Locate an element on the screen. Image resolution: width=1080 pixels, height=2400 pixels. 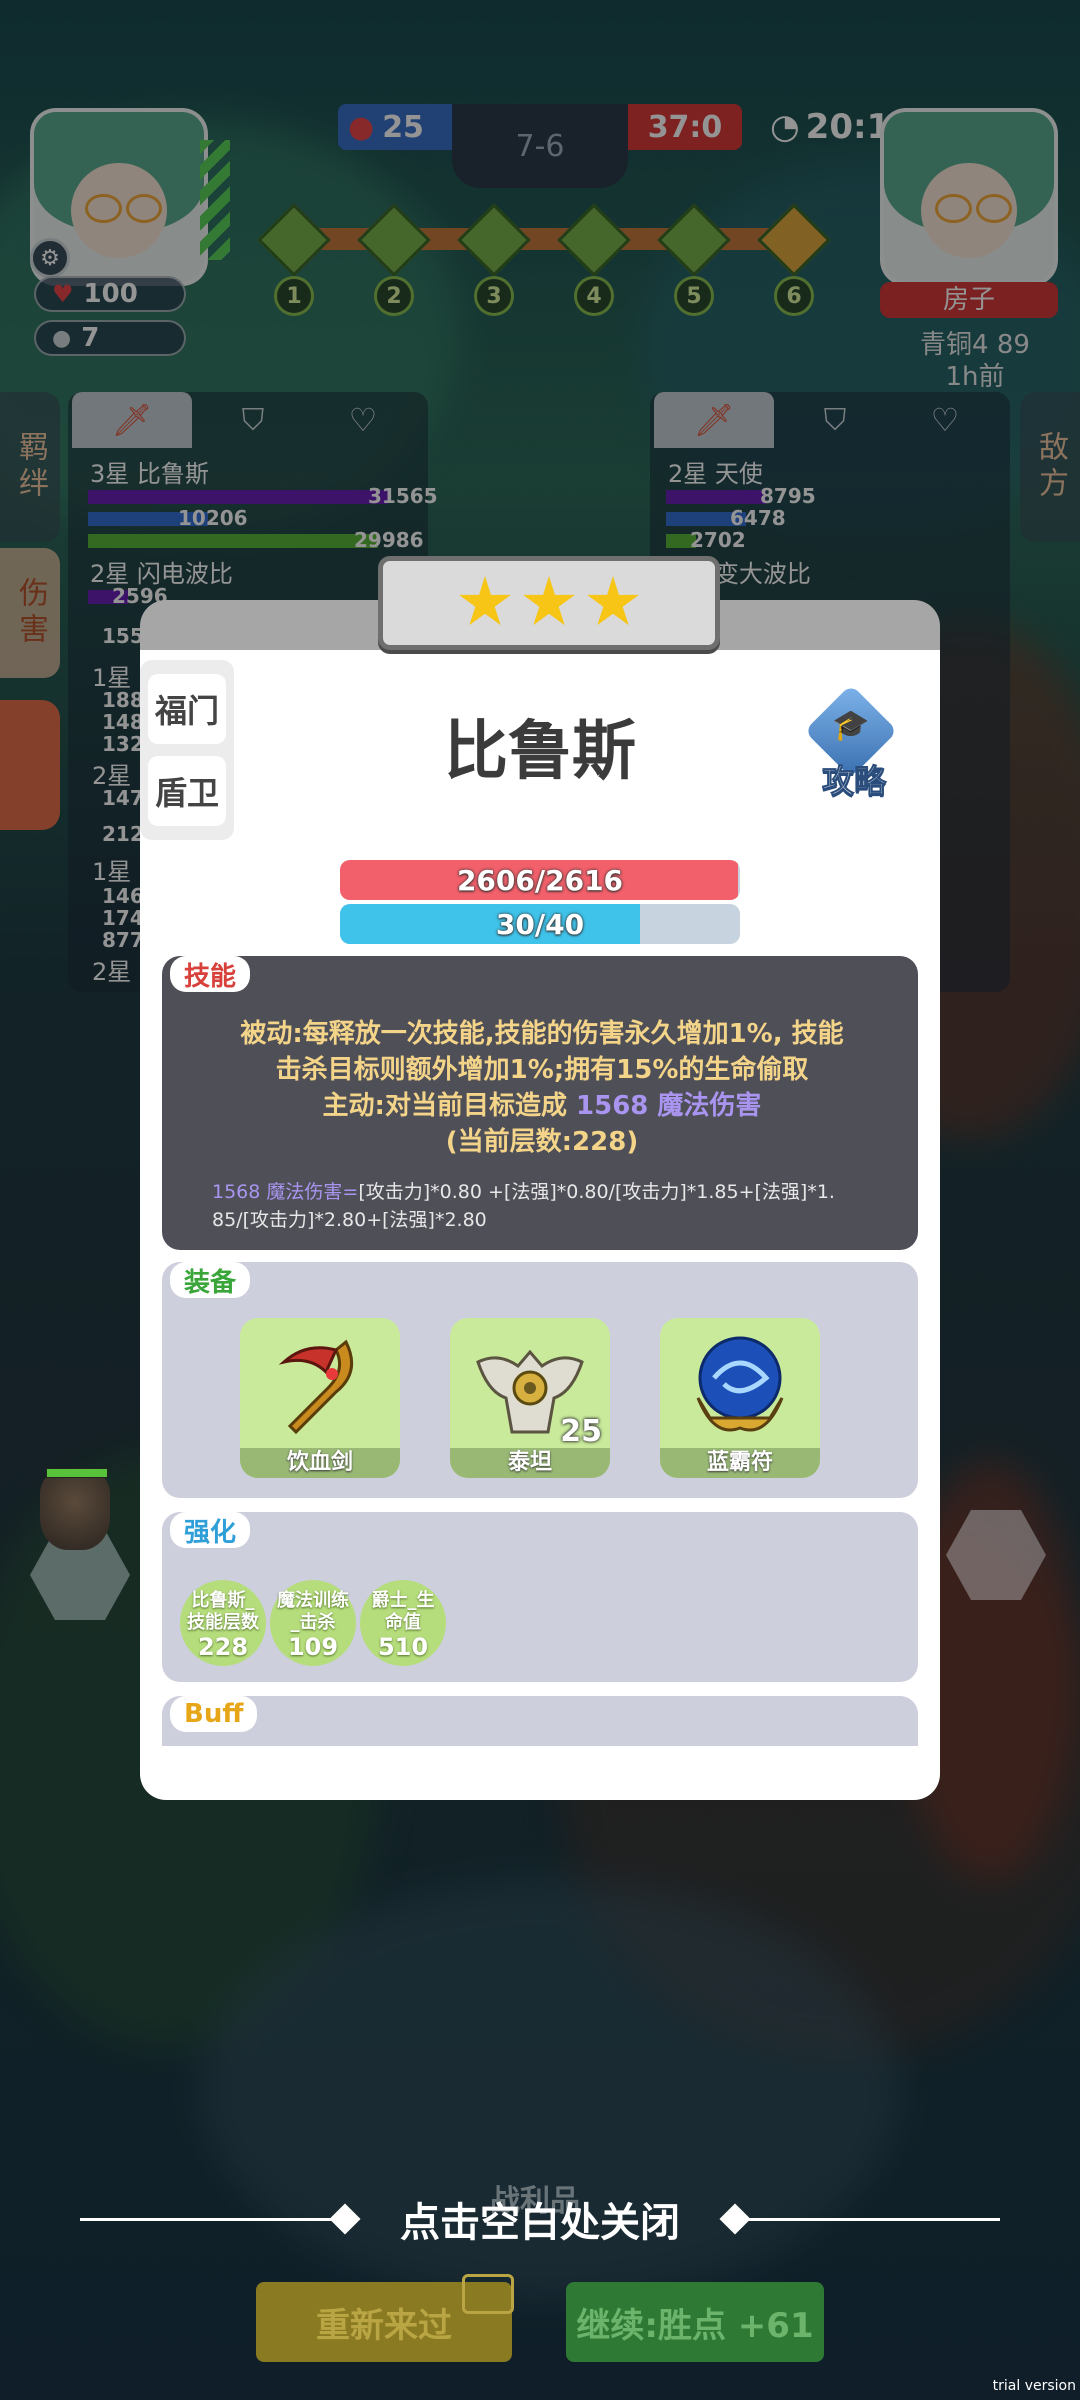
skill-active-line: 主动:对当前目标造成 1568 魔法伤害 is located at coordinates (542, 1106).